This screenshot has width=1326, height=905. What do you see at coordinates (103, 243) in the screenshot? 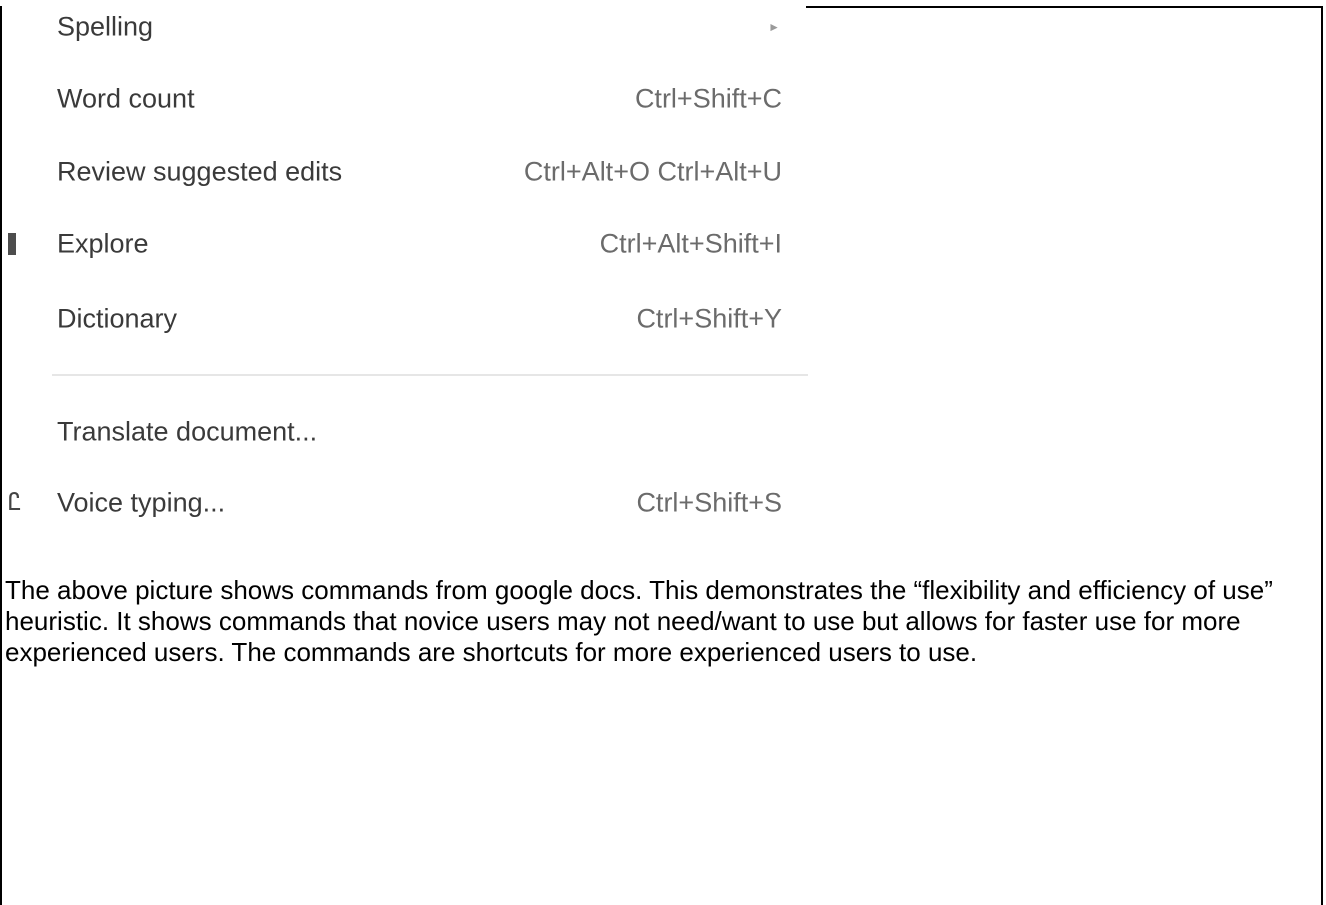
I see `menu-item-label: Explore` at bounding box center [103, 243].